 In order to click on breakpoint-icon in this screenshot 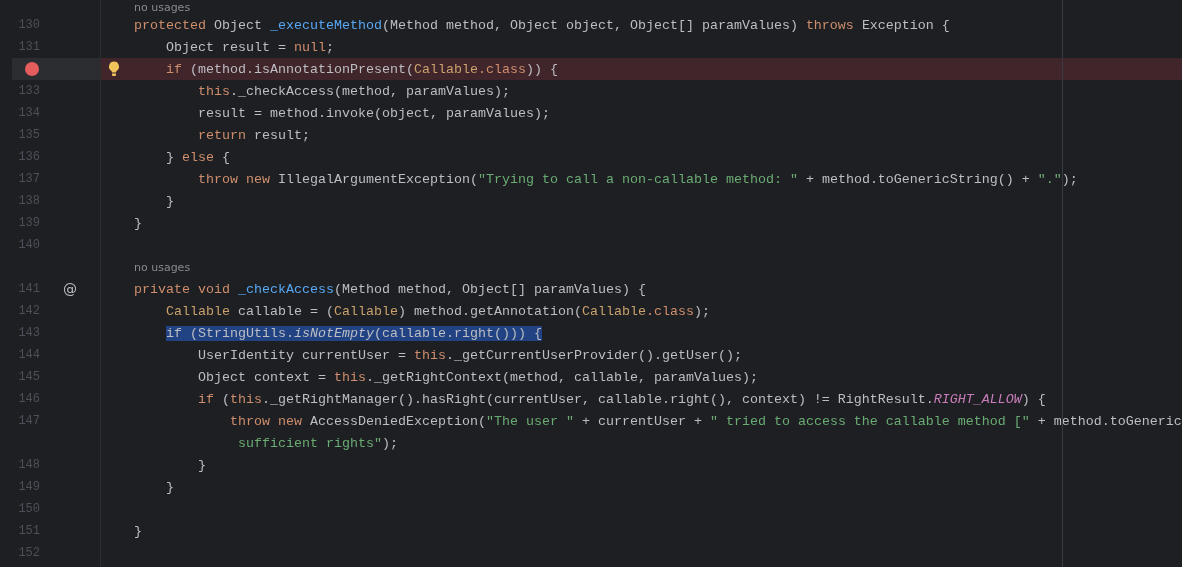, I will do `click(32, 69)`.